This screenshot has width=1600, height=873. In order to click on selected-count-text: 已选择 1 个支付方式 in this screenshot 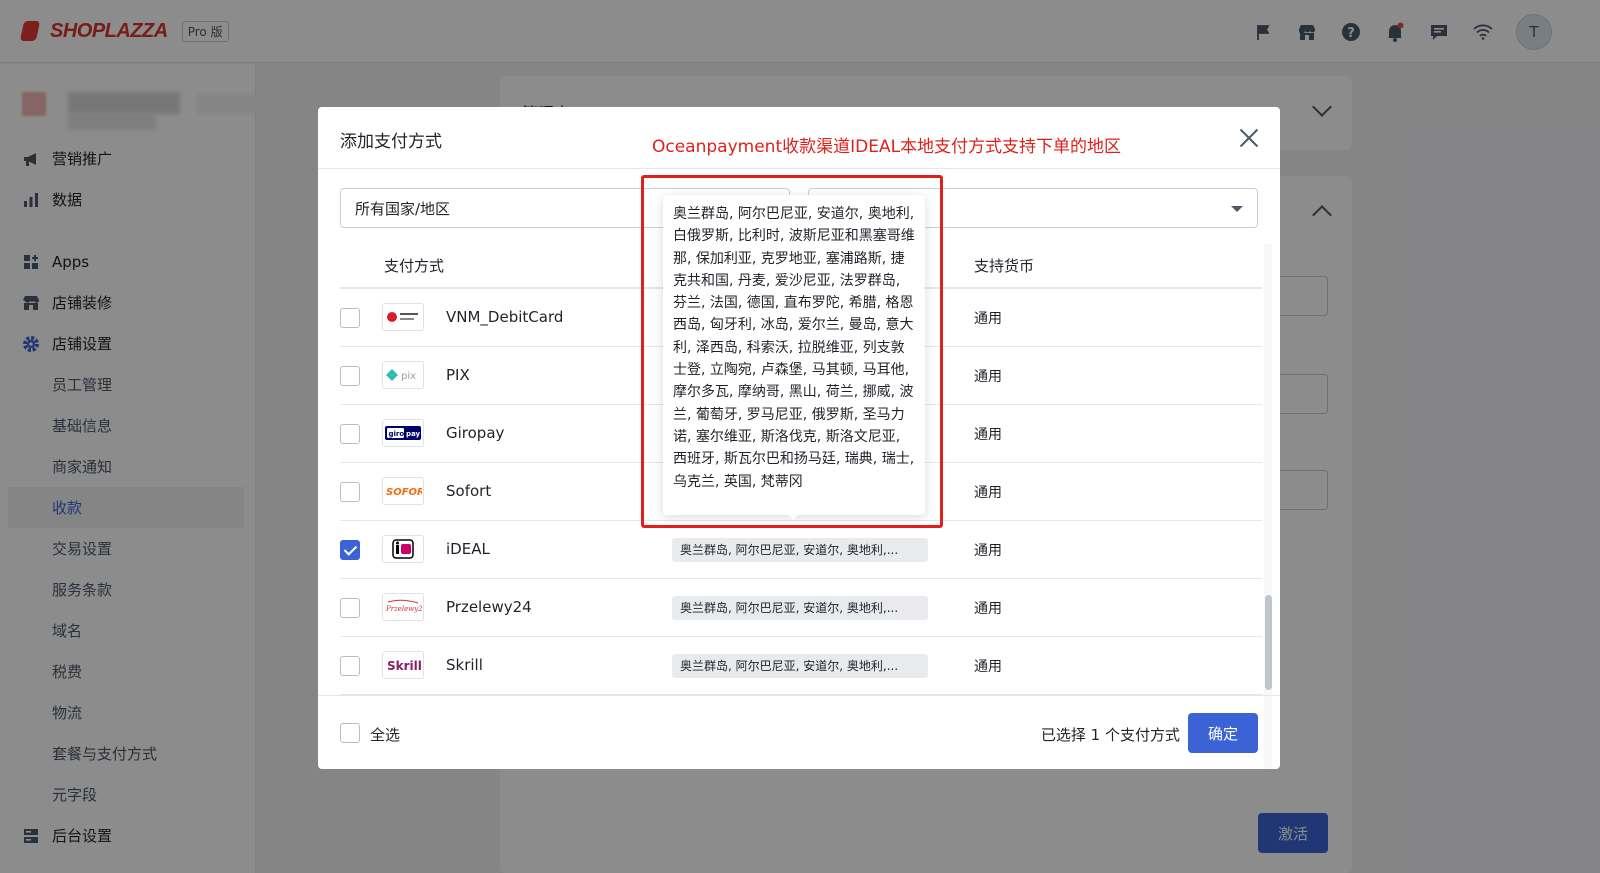, I will do `click(1110, 735)`.